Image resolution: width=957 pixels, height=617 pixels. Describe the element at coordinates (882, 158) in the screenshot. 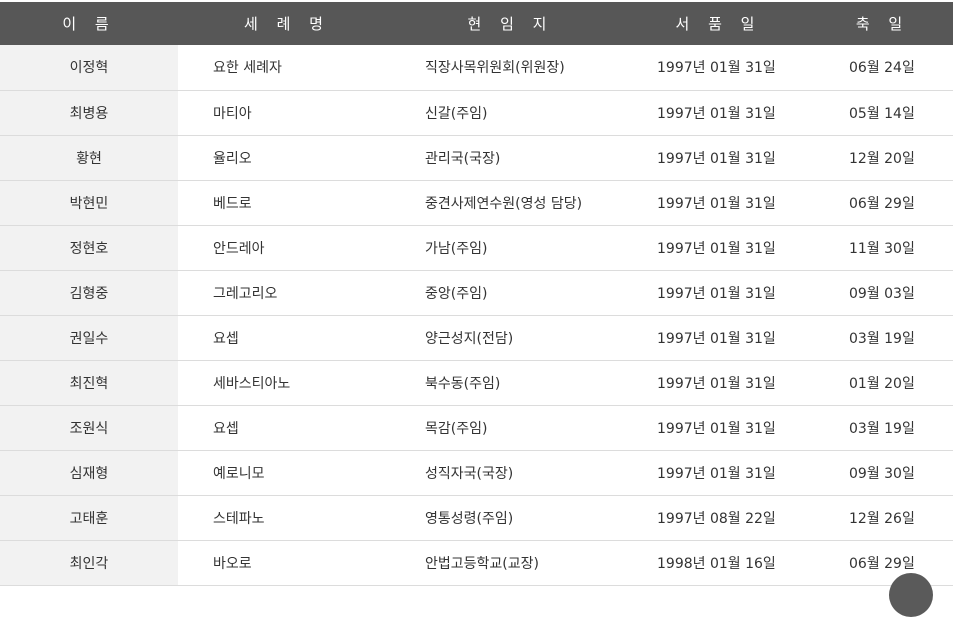

I see `cell-feast-day: 12월 20일` at that location.